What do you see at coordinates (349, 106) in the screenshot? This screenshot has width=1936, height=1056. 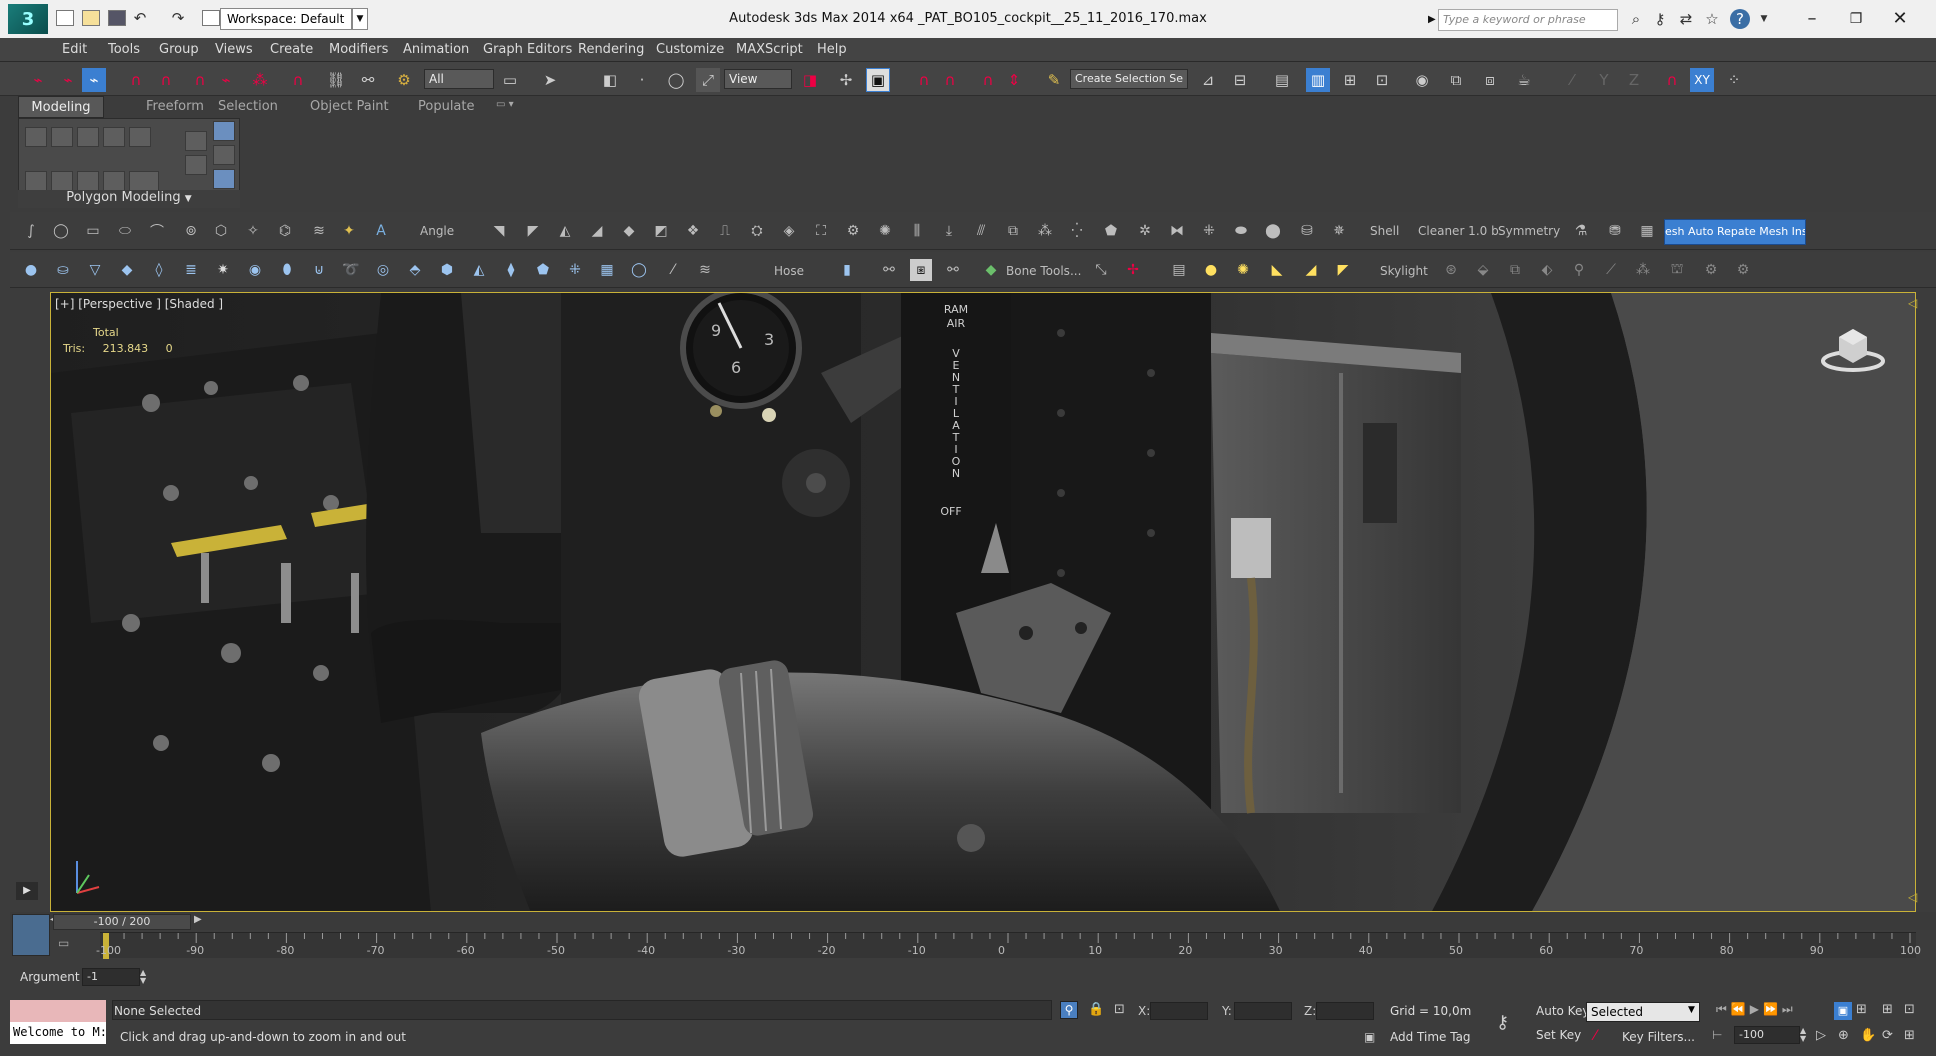 I see `tab-object-paint: Object Paint` at bounding box center [349, 106].